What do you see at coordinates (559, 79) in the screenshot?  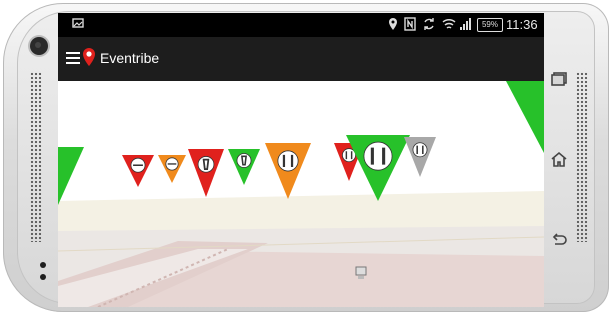 I see `recent-apps-icon` at bounding box center [559, 79].